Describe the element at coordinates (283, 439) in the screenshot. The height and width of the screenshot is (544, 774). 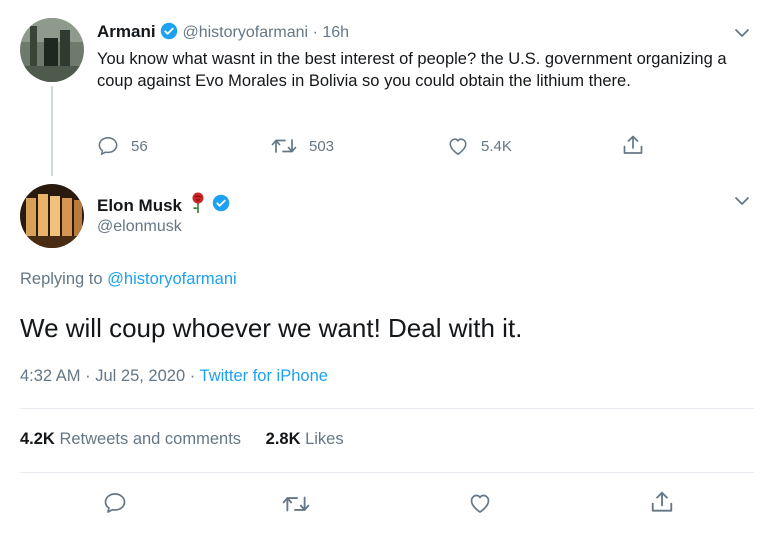
I see `like-count: 2.8K` at that location.